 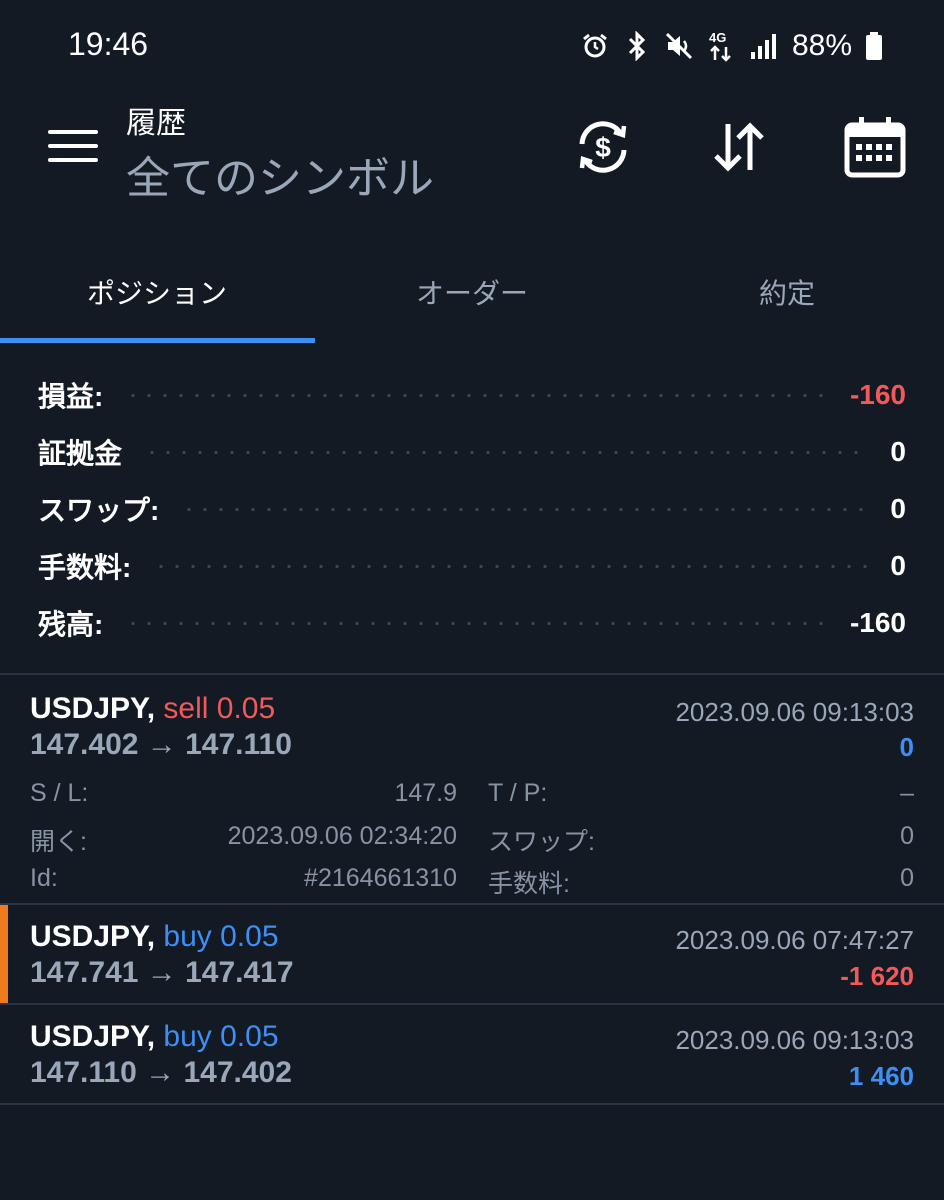 I want to click on summary-row-swap: スワップ: 0, so click(x=472, y=509).